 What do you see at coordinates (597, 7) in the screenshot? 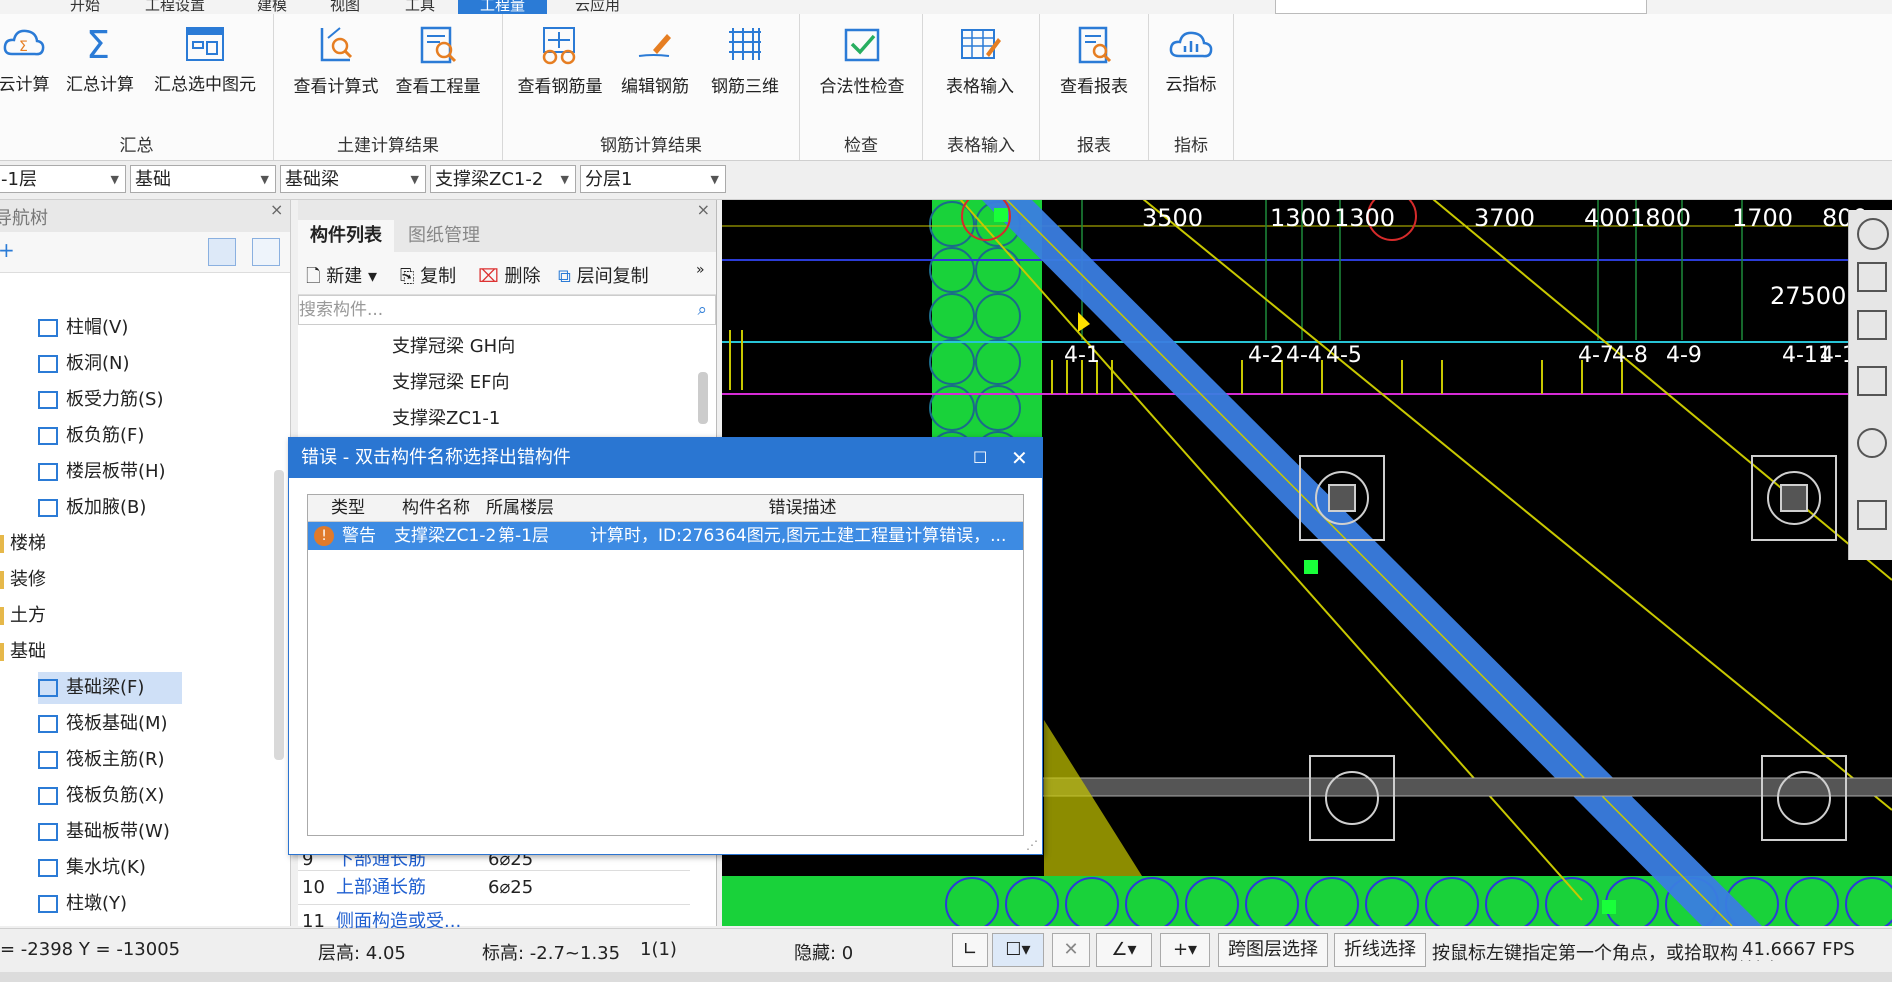
I see `menu-tab-cloud: 云应用` at bounding box center [597, 7].